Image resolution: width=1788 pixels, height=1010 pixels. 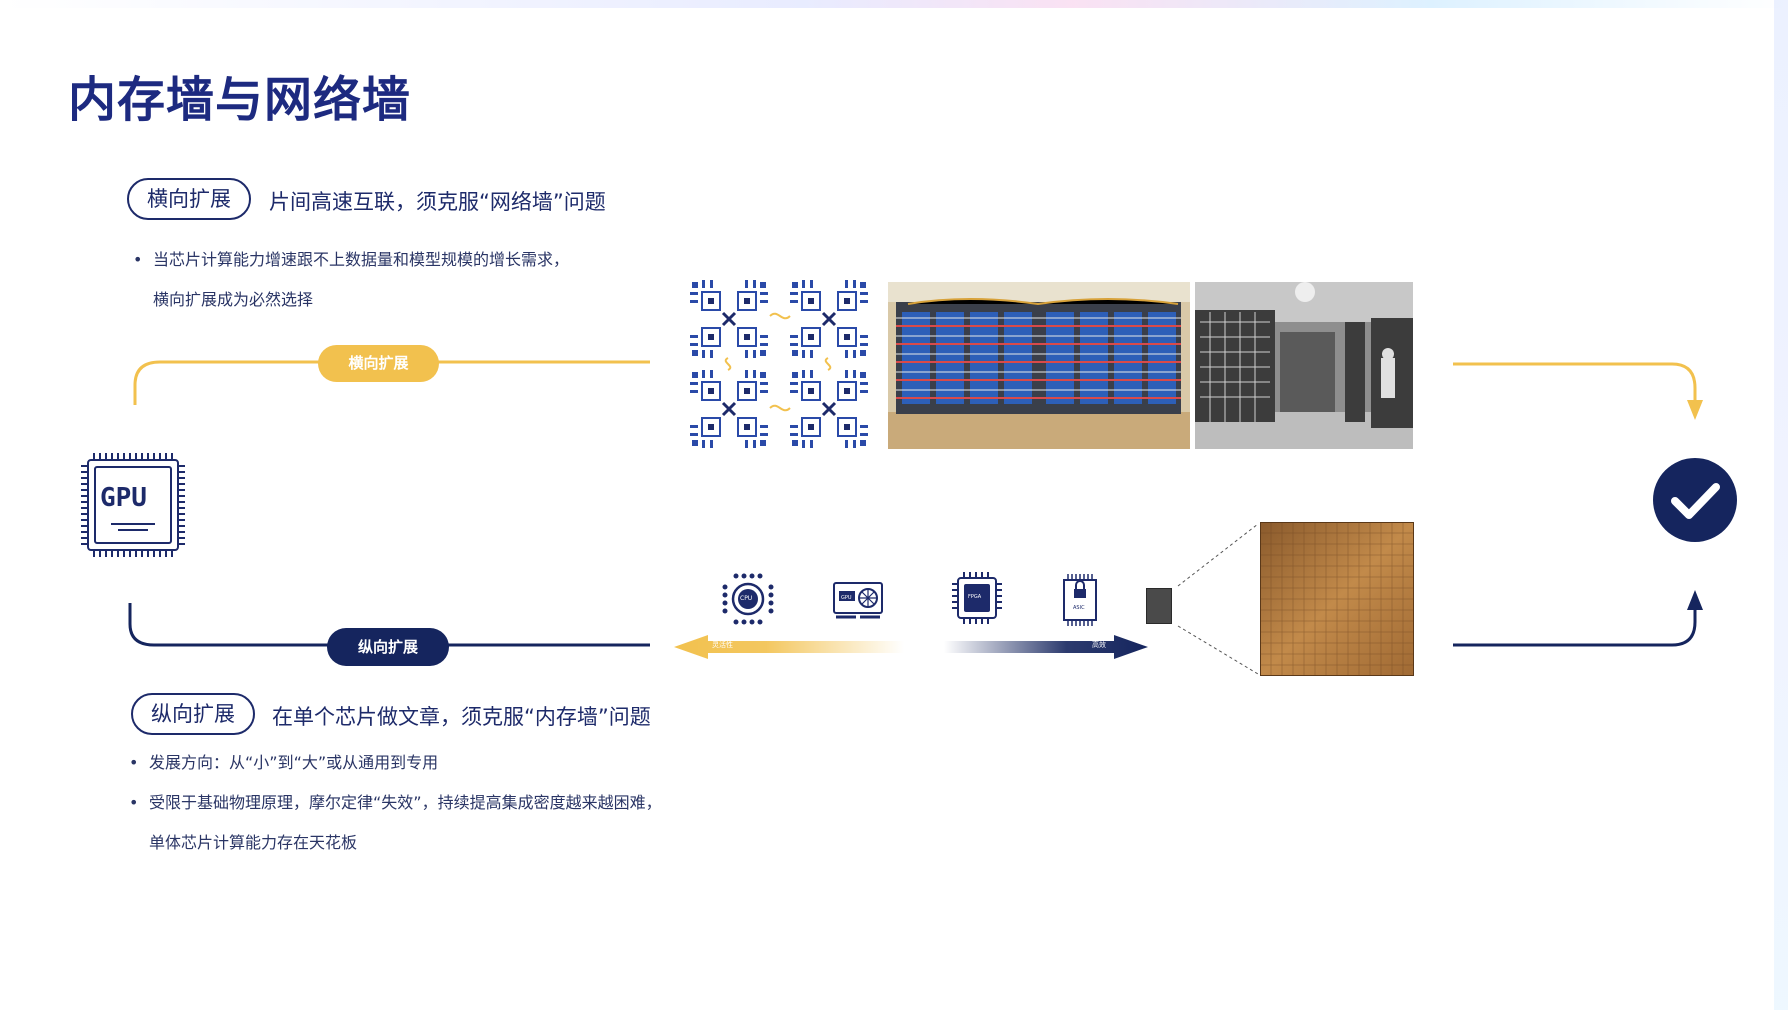 What do you see at coordinates (722, 645) in the screenshot?
I see `flexibility-label: 灵活性` at bounding box center [722, 645].